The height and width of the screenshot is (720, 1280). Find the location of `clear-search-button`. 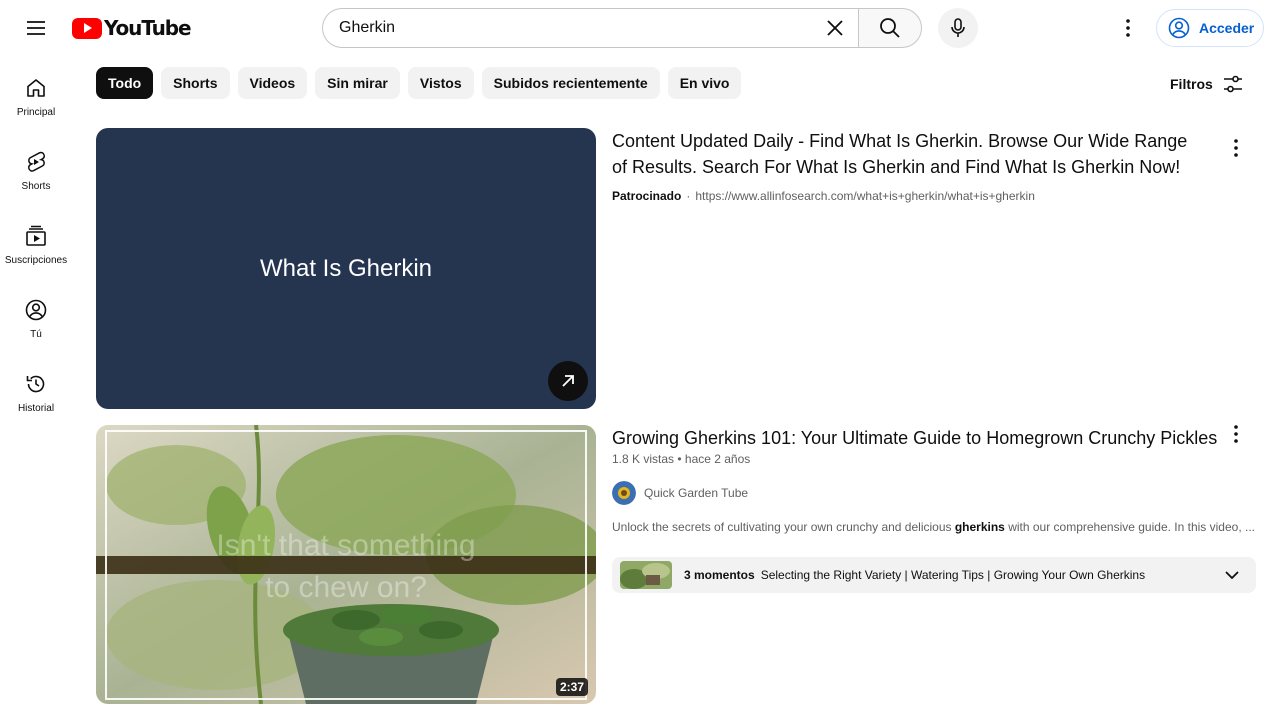

clear-search-button is located at coordinates (835, 28).